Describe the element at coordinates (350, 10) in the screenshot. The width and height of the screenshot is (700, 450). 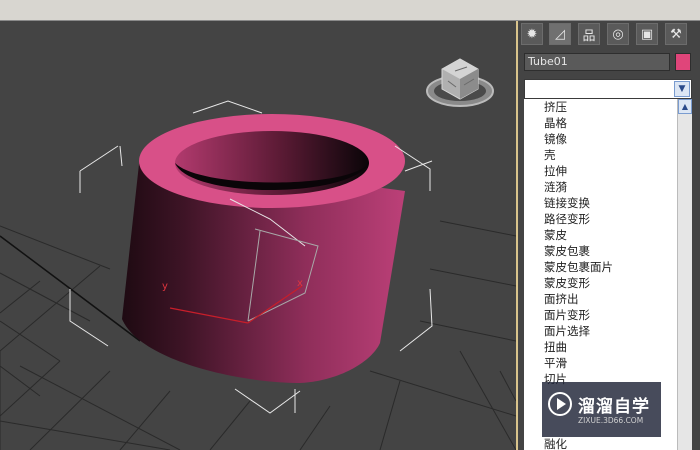
I see `top-strip` at that location.